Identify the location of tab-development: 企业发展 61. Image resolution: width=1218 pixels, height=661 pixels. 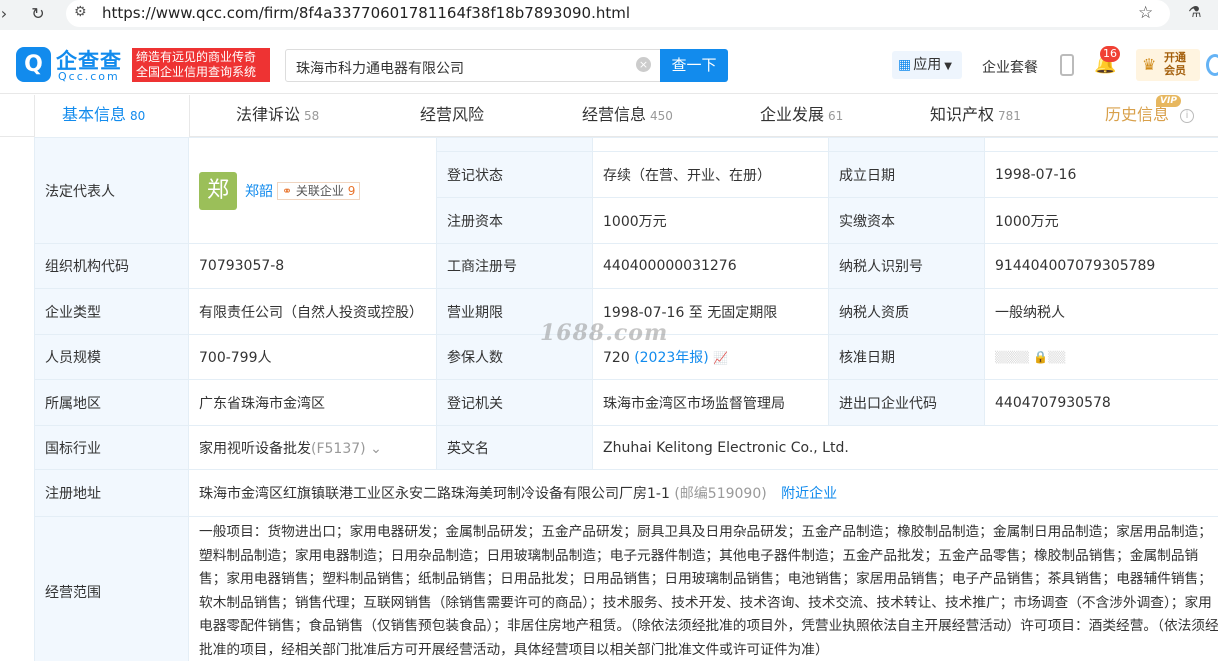
(801, 116).